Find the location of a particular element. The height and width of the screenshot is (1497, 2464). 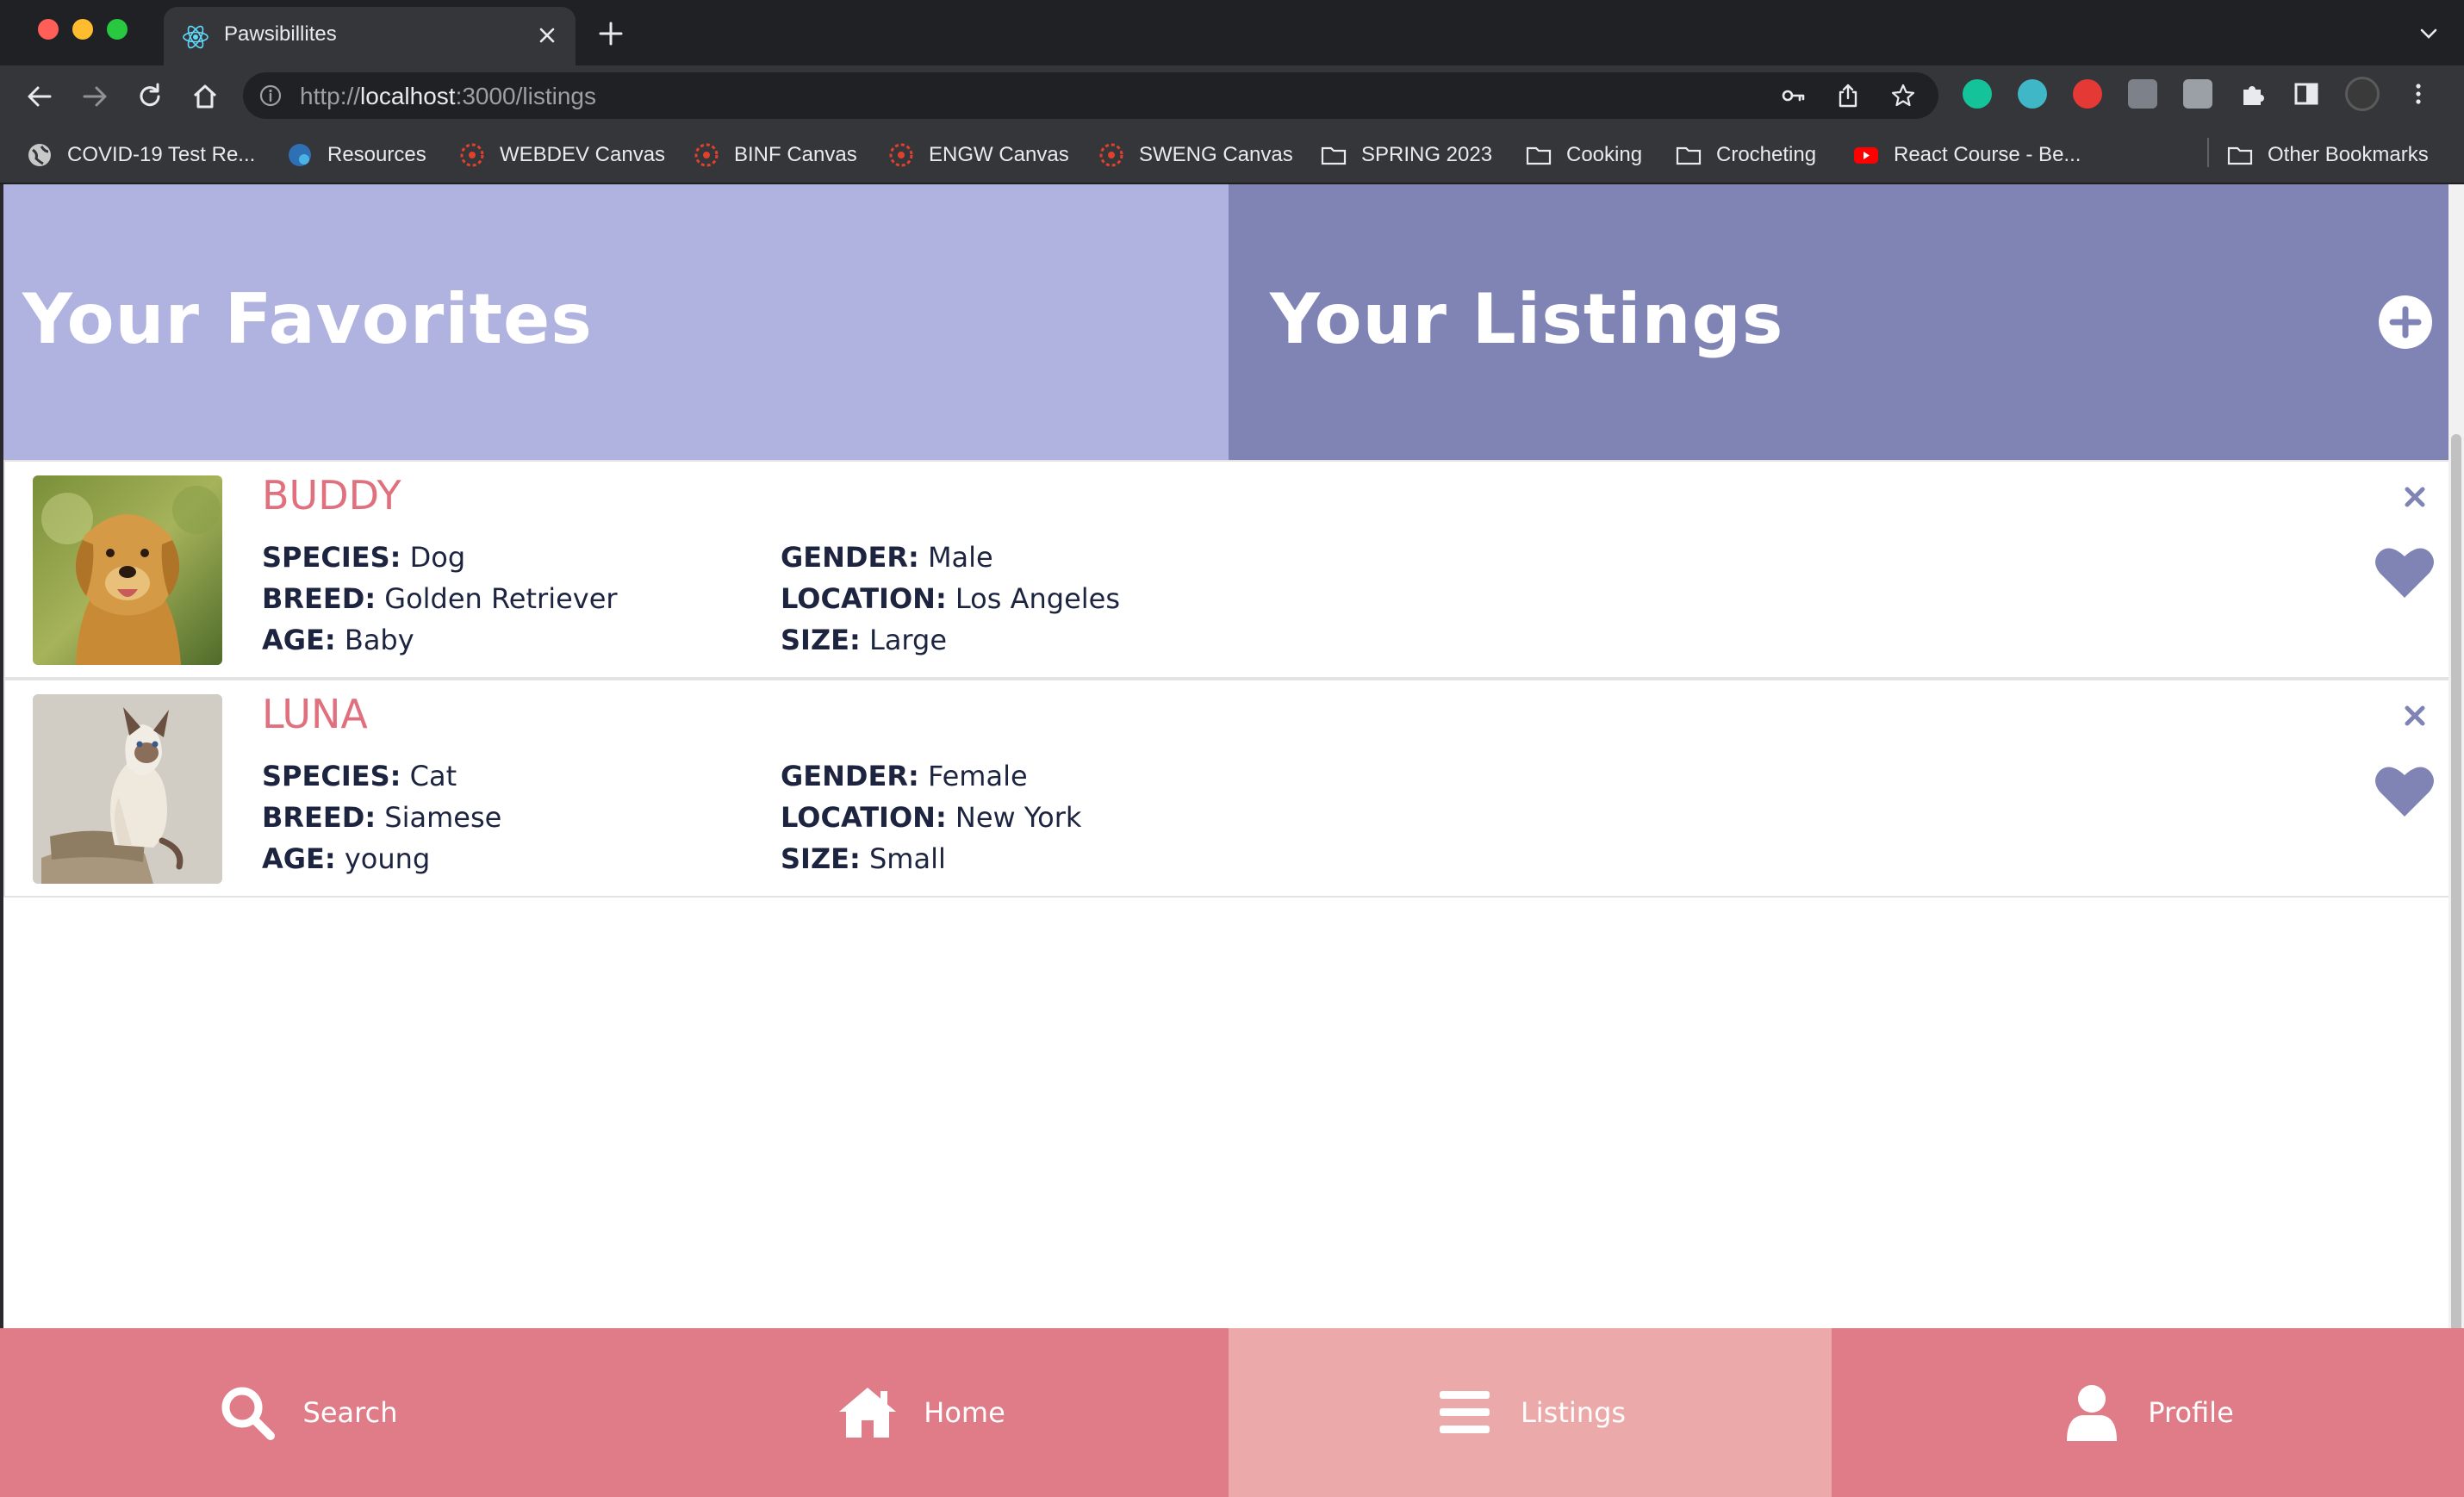

nav-home: Home is located at coordinates (922, 1412).